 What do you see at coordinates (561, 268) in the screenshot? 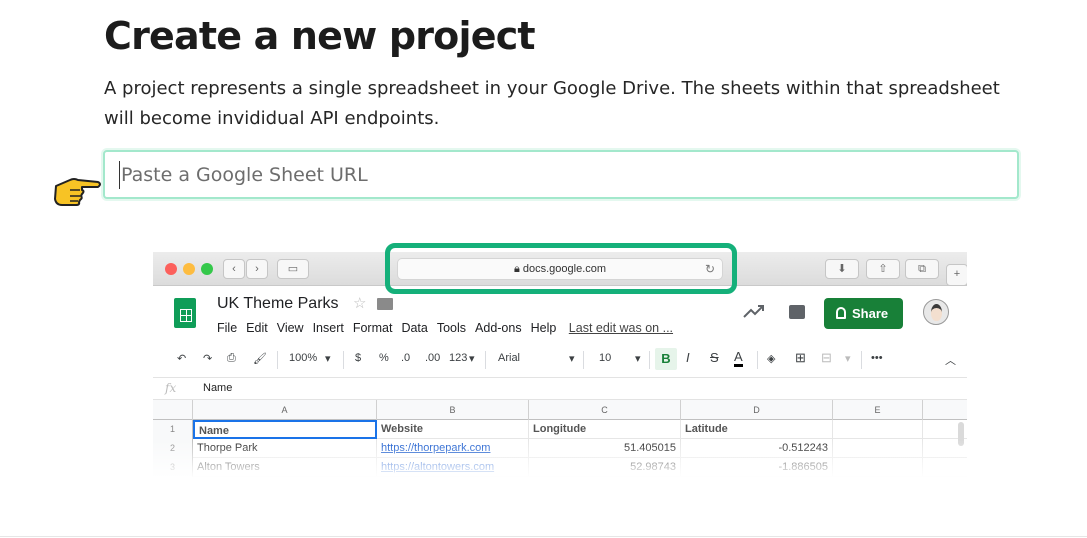
I see `address-bar-highlight` at bounding box center [561, 268].